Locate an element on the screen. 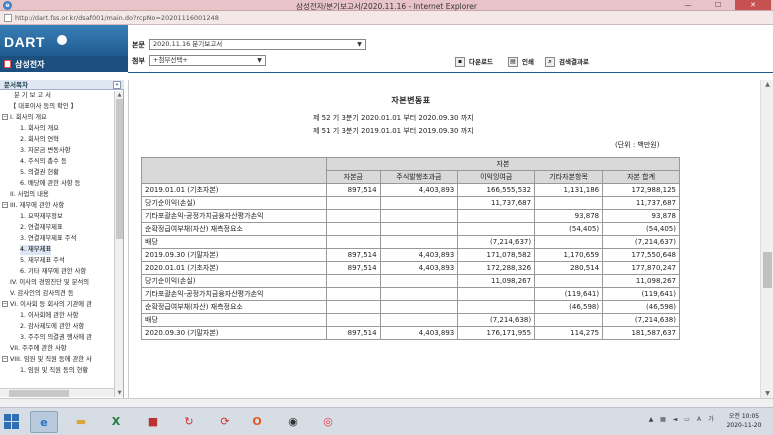  sync-icon: ↻ is located at coordinates (189, 422).